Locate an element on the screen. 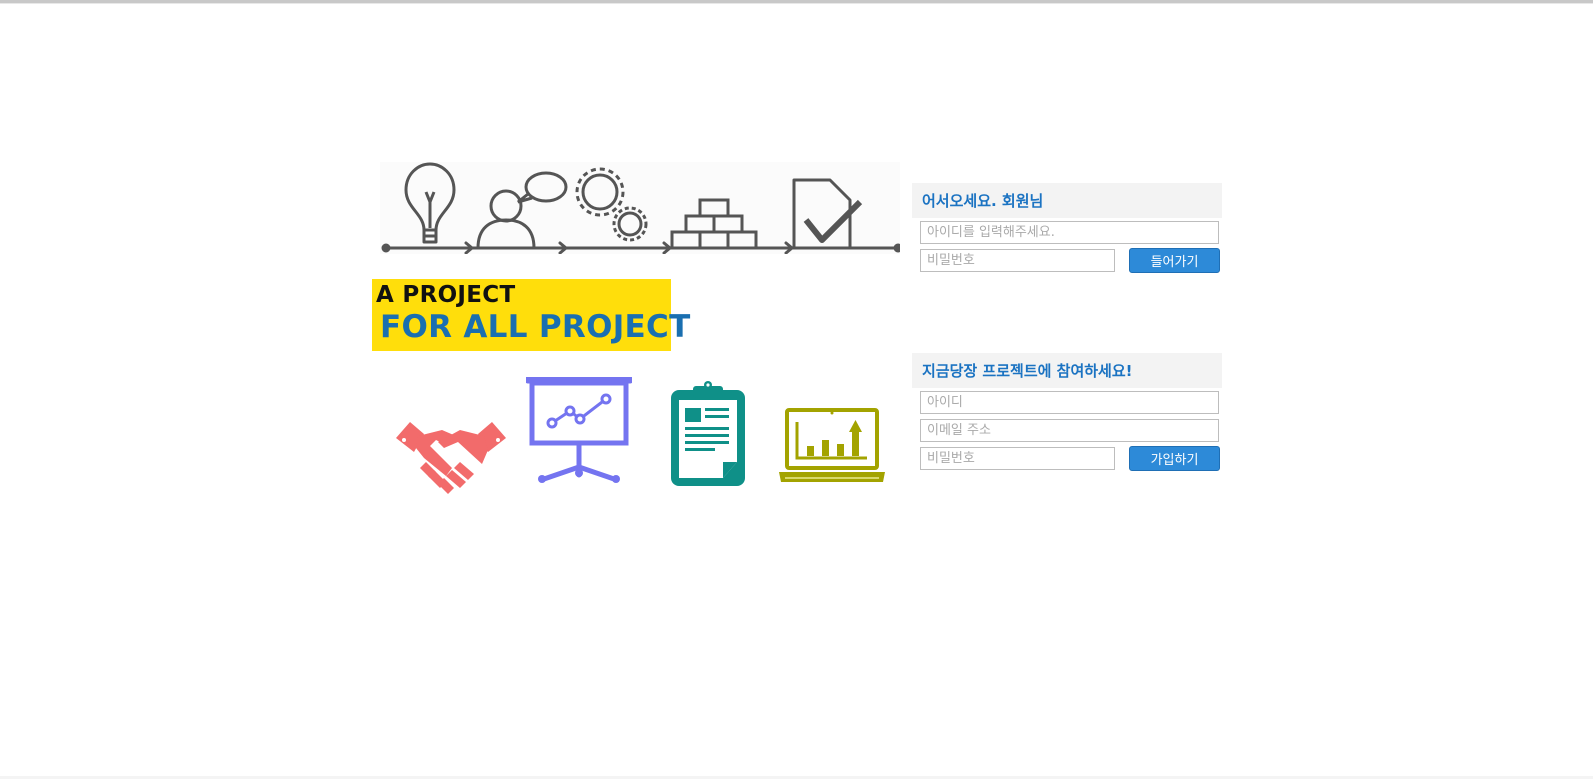 The image size is (1593, 779). bricks-icon is located at coordinates (714, 224).